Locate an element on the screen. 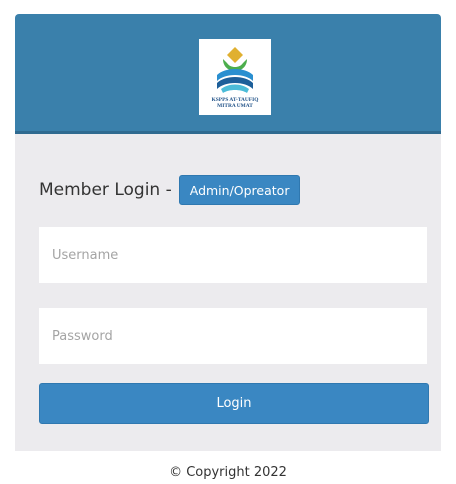  footer: © Copyright 2022 is located at coordinates (228, 467).